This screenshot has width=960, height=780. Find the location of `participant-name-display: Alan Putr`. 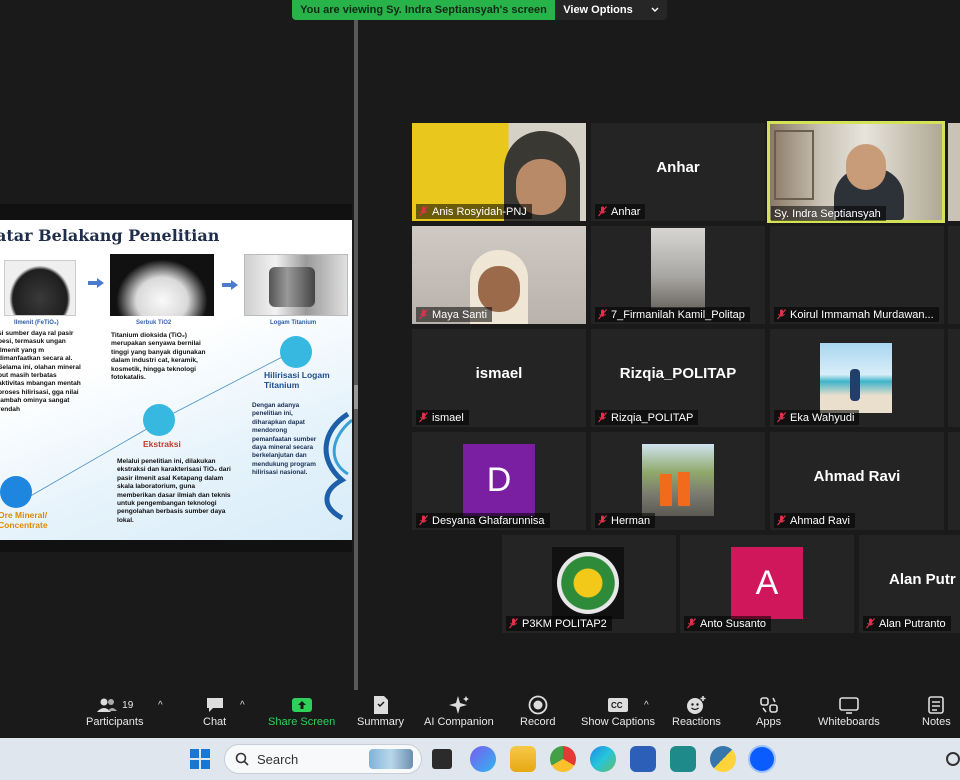

participant-name-display: Alan Putr is located at coordinates (922, 579).